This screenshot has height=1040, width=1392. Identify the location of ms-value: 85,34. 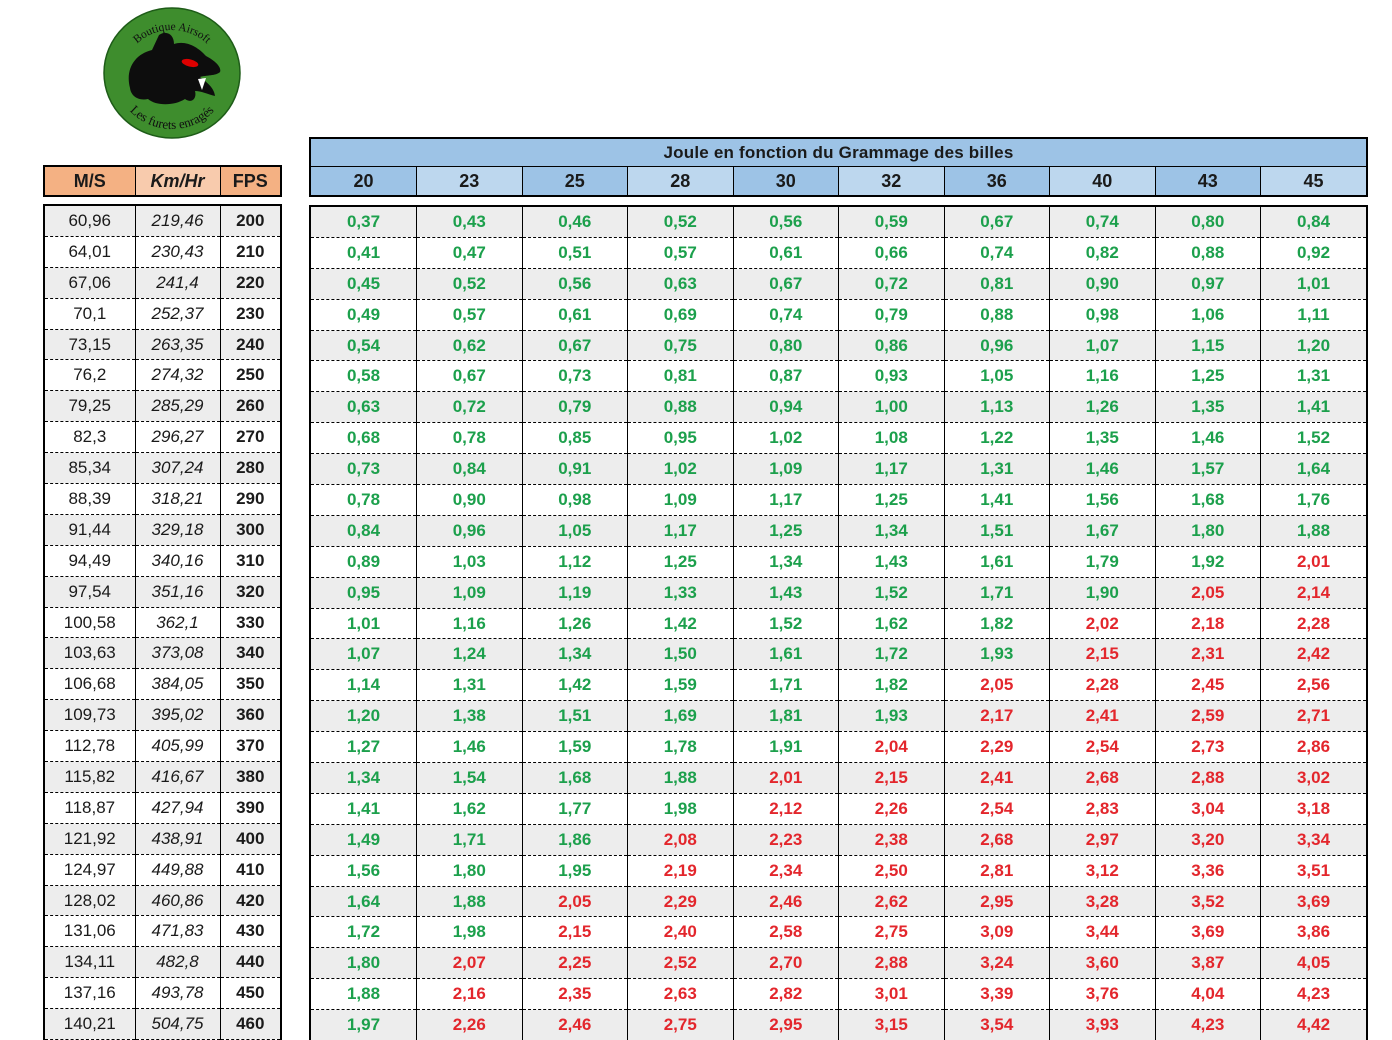
(90, 468).